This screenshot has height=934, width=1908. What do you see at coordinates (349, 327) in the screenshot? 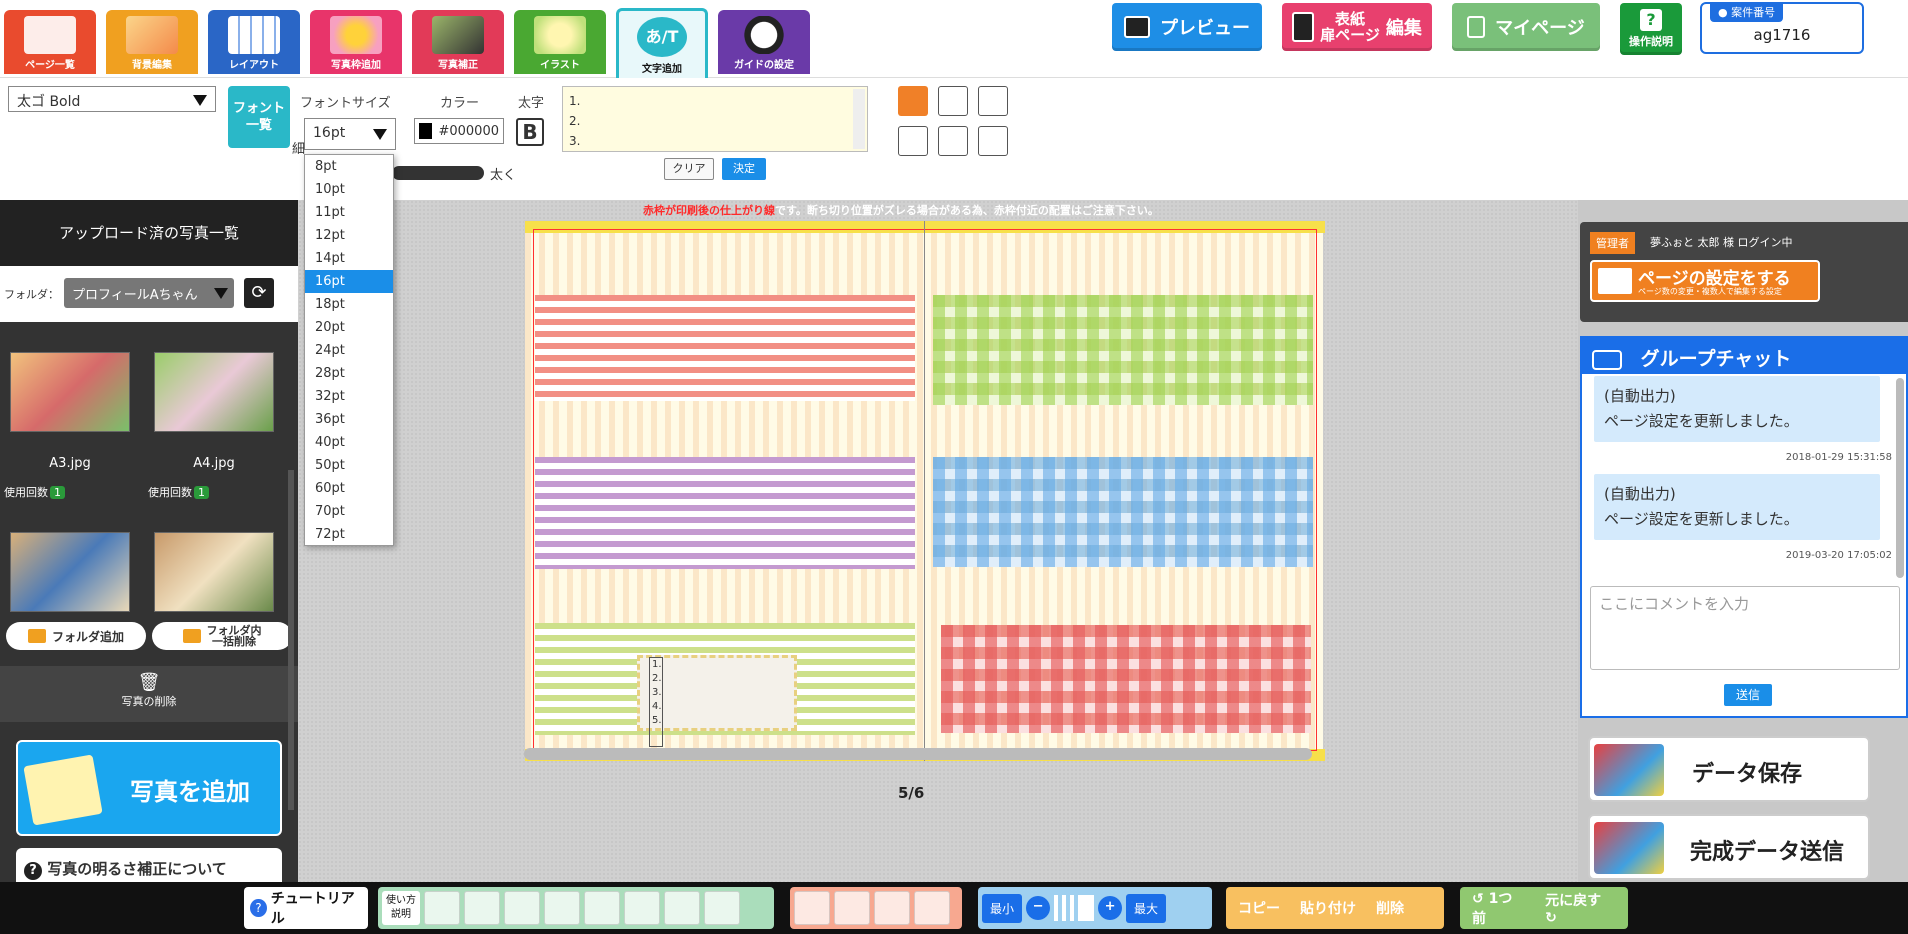
I see `font-size-option: 20pt` at bounding box center [349, 327].